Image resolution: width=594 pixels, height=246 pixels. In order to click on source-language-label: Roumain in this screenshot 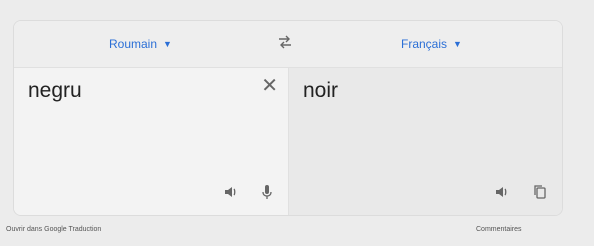, I will do `click(133, 44)`.